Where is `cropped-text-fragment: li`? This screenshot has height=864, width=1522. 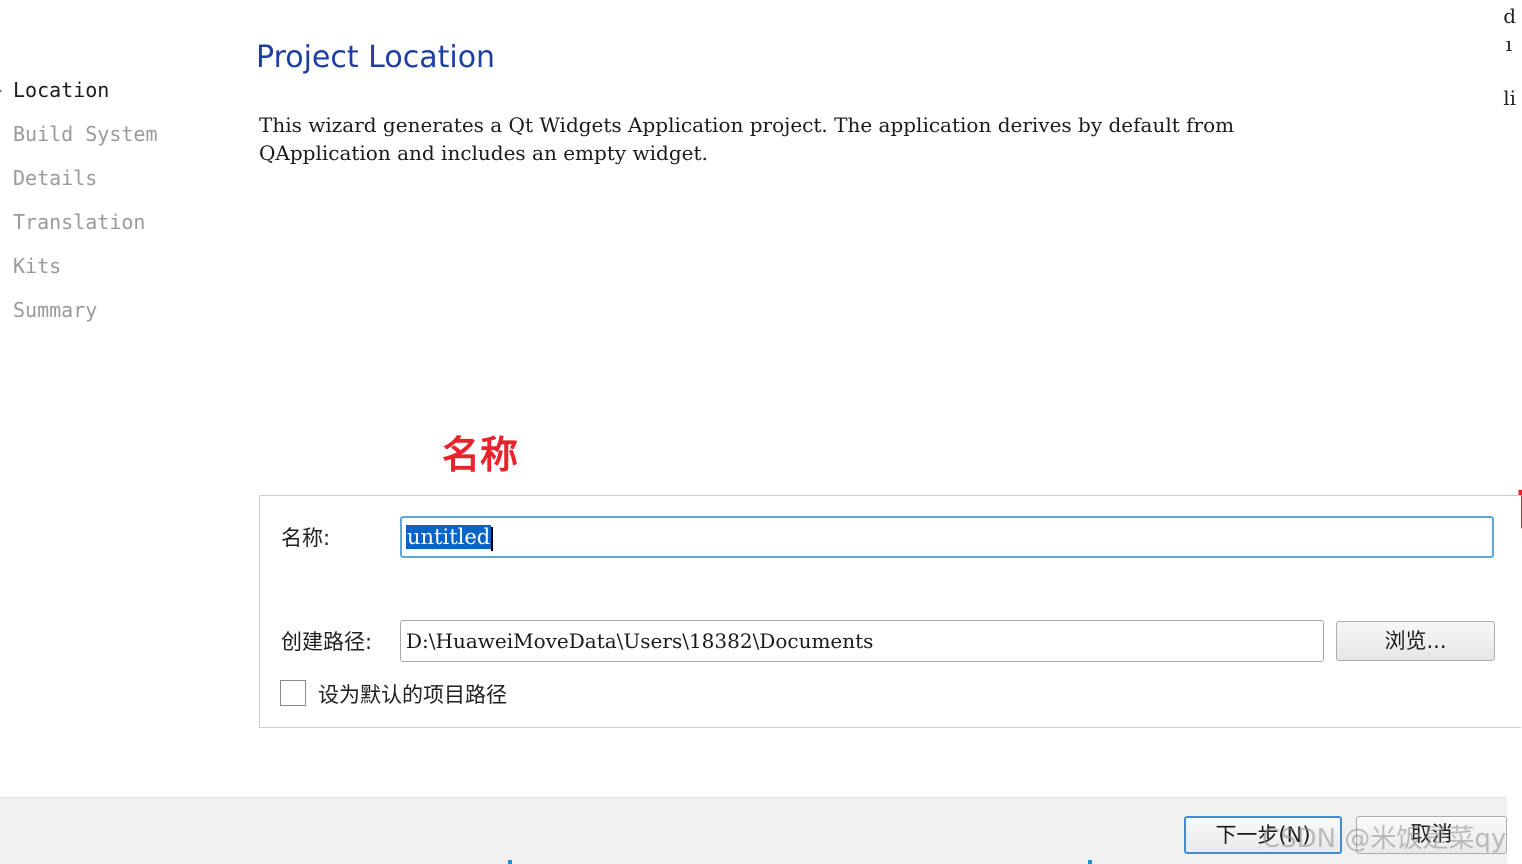
cropped-text-fragment: li is located at coordinates (1509, 98).